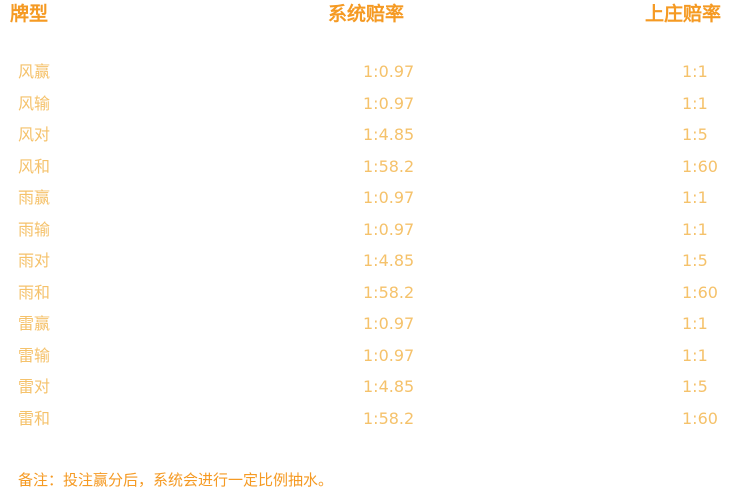 The height and width of the screenshot is (491, 742). What do you see at coordinates (29, 14) in the screenshot?
I see `column-header-card-type: 牌型` at bounding box center [29, 14].